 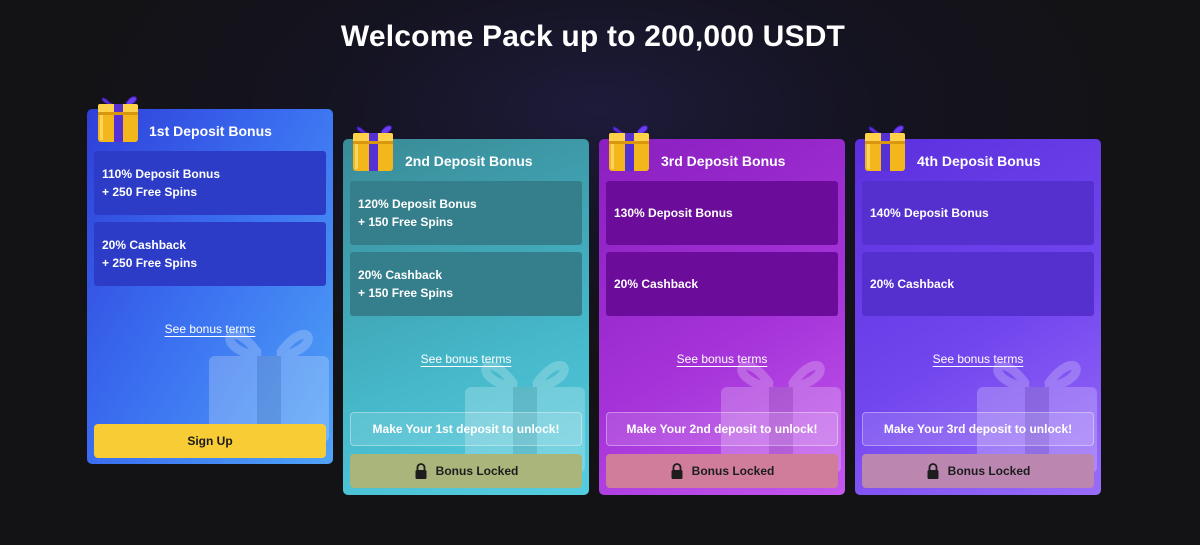 I want to click on bonus-line: 130% Deposit Bonus, so click(x=673, y=213).